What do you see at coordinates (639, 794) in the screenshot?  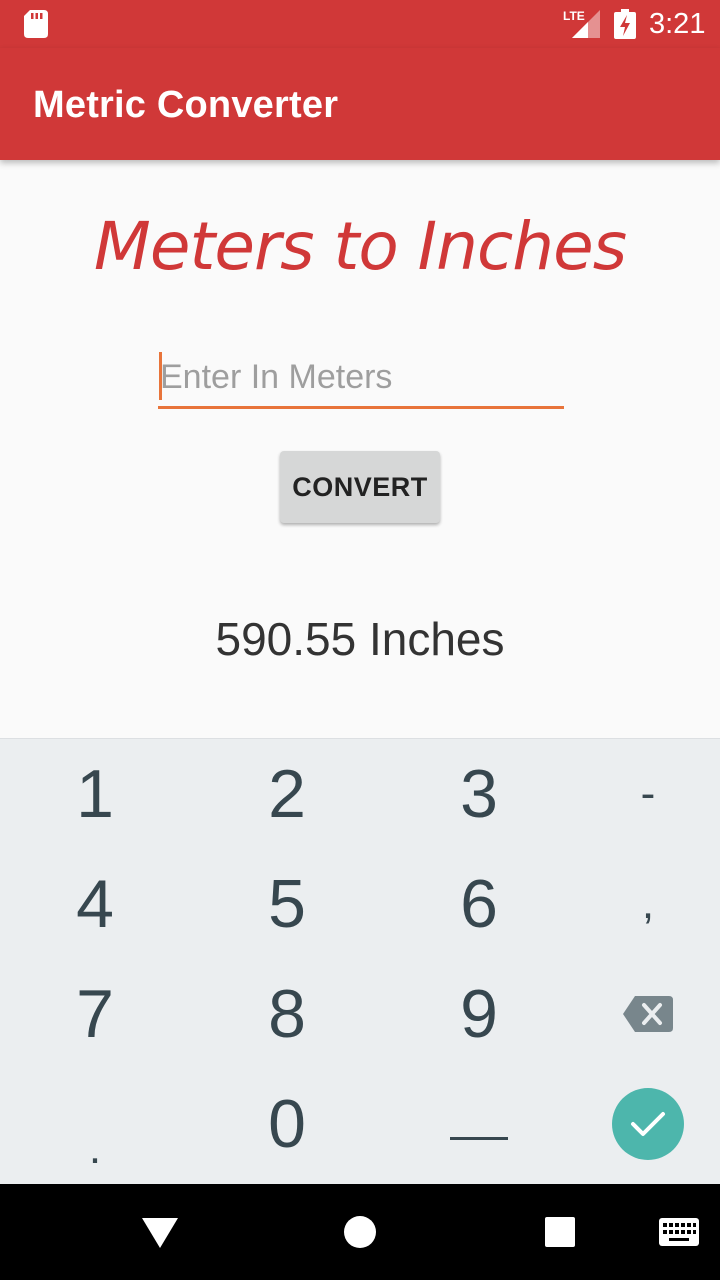 I see `key-minus: -` at bounding box center [639, 794].